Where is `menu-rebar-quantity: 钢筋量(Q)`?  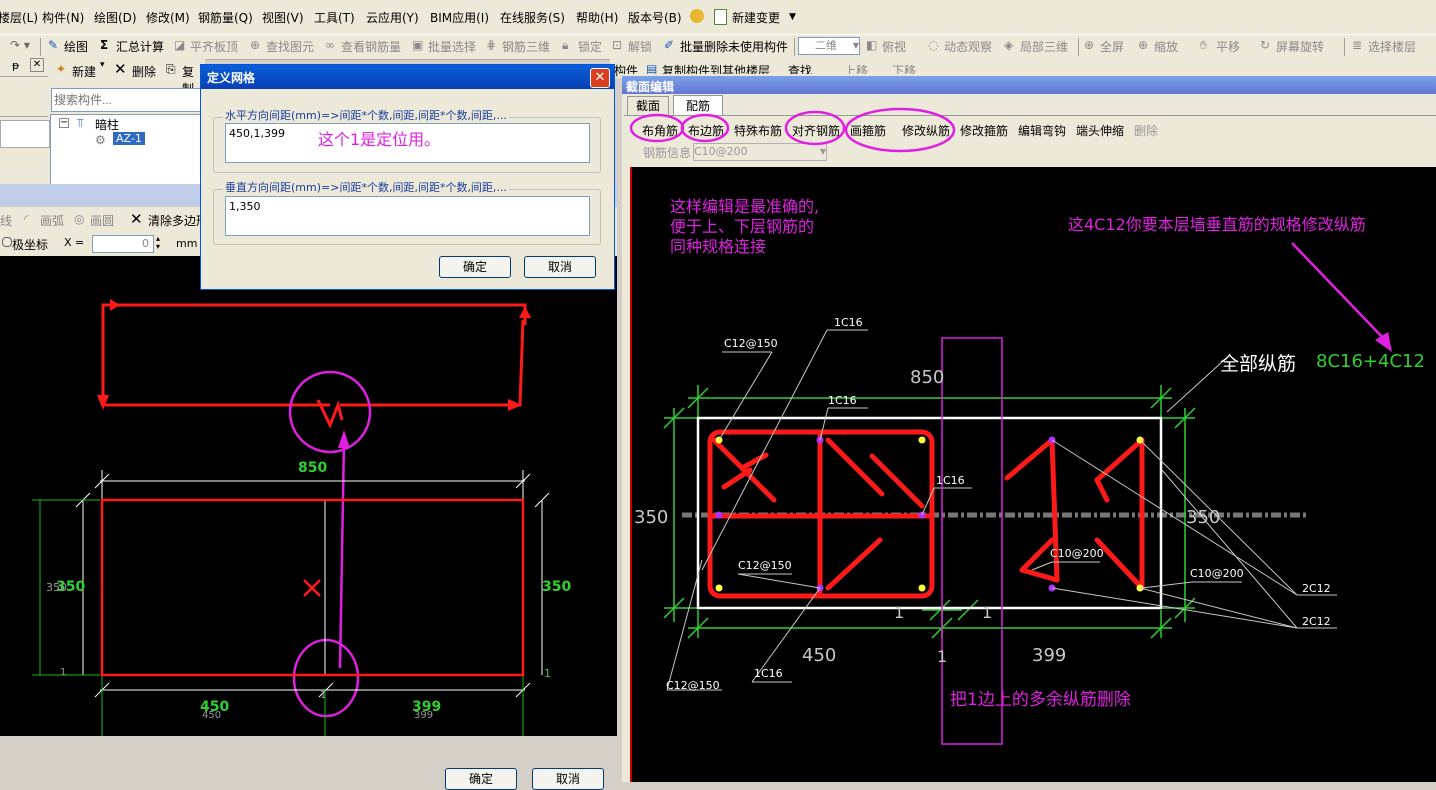
menu-rebar-quantity: 钢筋量(Q) is located at coordinates (225, 17).